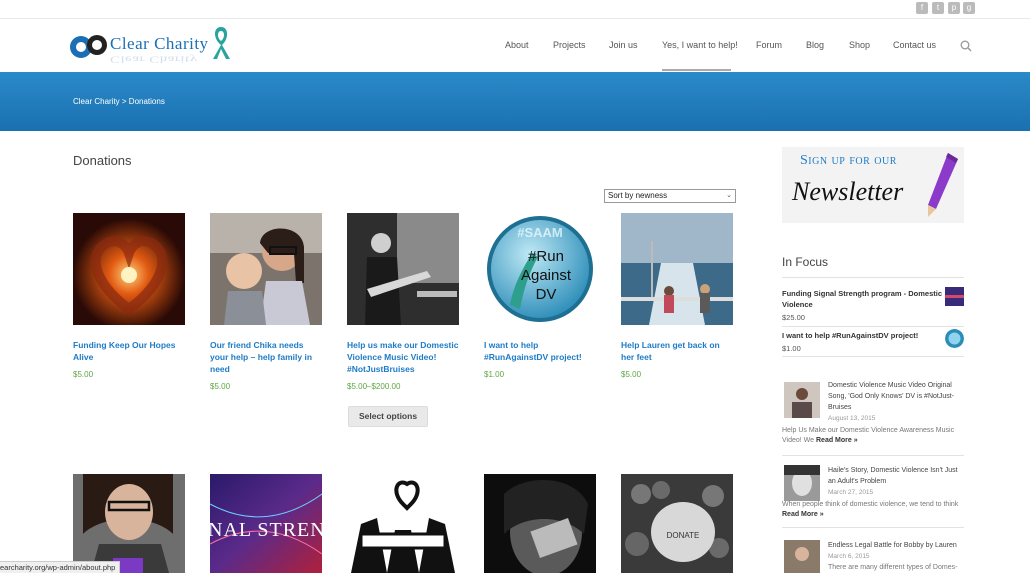 Image resolution: width=1030 pixels, height=573 pixels. Describe the element at coordinates (546, 294) in the screenshot. I see `badge-line-4: DV` at that location.